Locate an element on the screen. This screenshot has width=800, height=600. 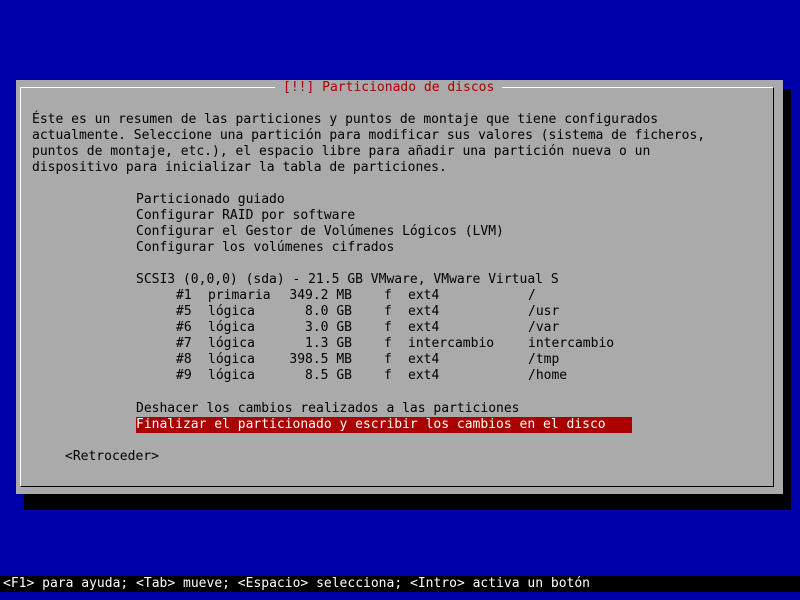
partition-mountpoint: /var is located at coordinates (544, 327).